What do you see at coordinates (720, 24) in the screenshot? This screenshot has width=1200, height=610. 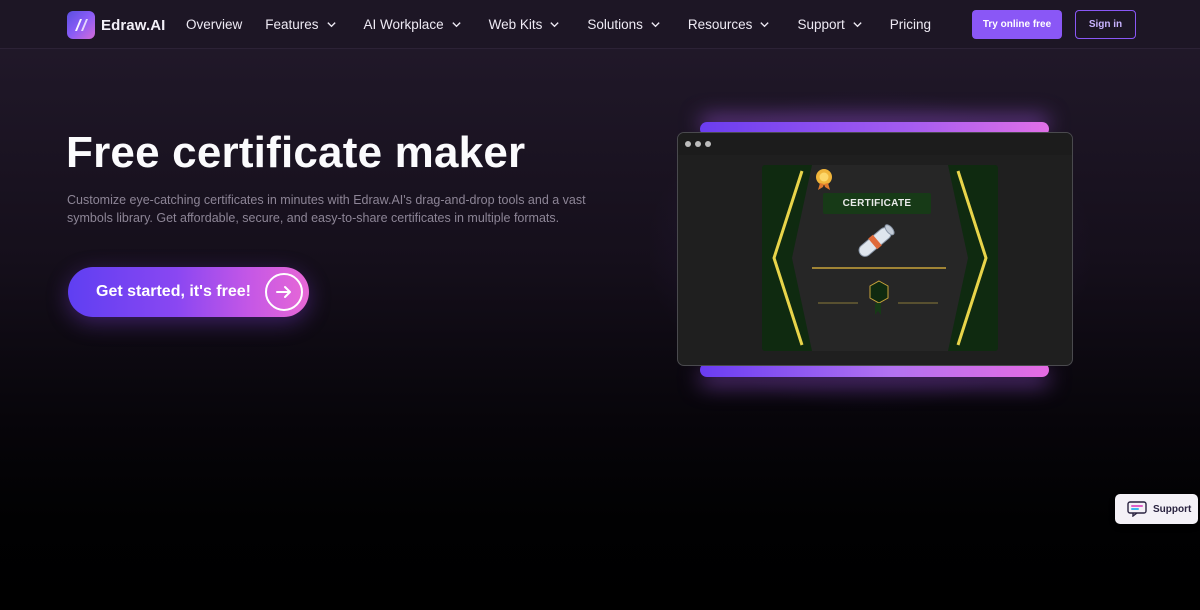 I see `nav-item-label: Resources` at bounding box center [720, 24].